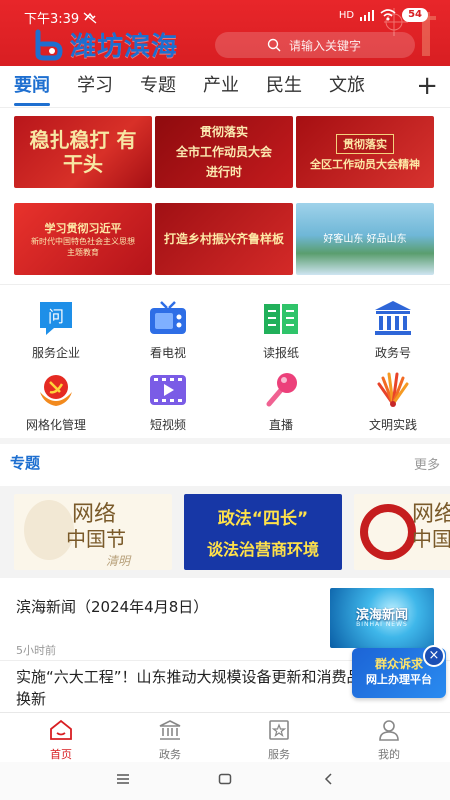 The width and height of the screenshot is (450, 800). What do you see at coordinates (225, 737) in the screenshot?
I see `bottom-navigation: 首页 政务 服务 我的` at bounding box center [225, 737].